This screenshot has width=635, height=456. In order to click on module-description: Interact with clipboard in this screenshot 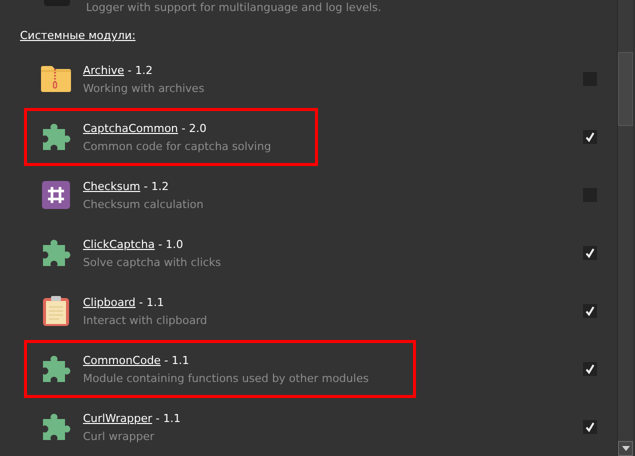, I will do `click(145, 320)`.